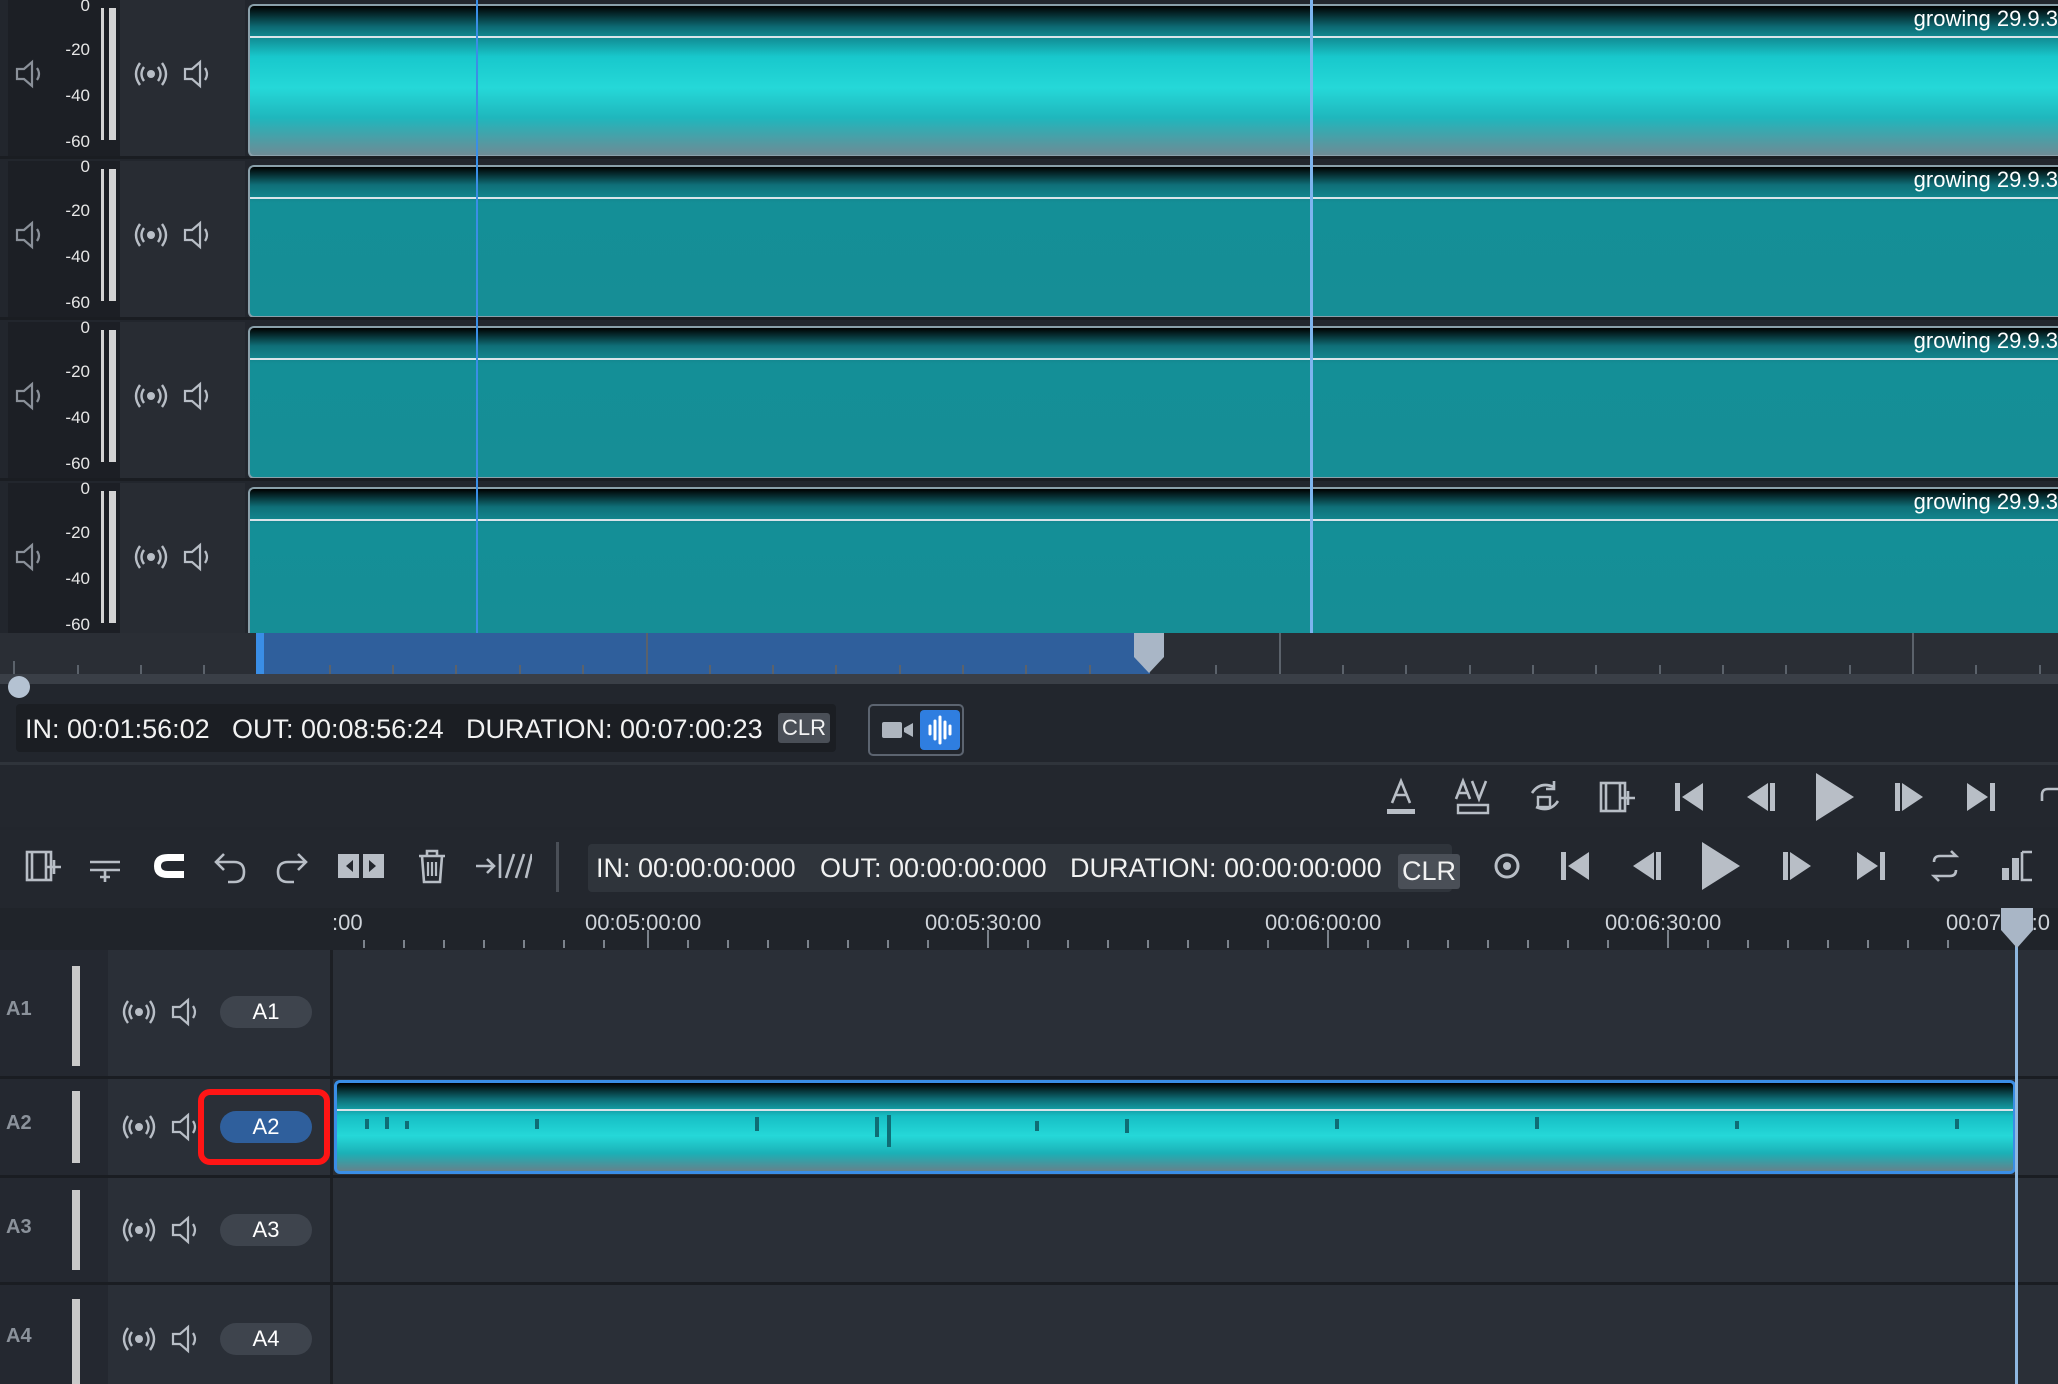 The image size is (2058, 1384). Describe the element at coordinates (2018, 866) in the screenshot. I see `audio-level-icon` at that location.